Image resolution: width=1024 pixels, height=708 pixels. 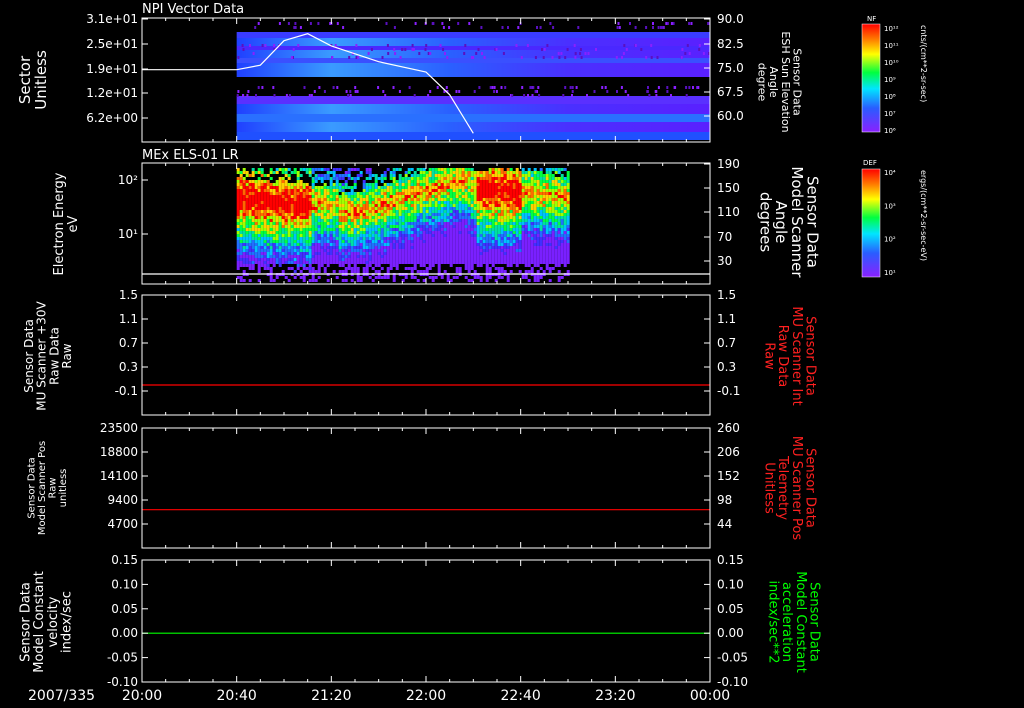 I want to click on panel1-band, so click(x=473, y=109).